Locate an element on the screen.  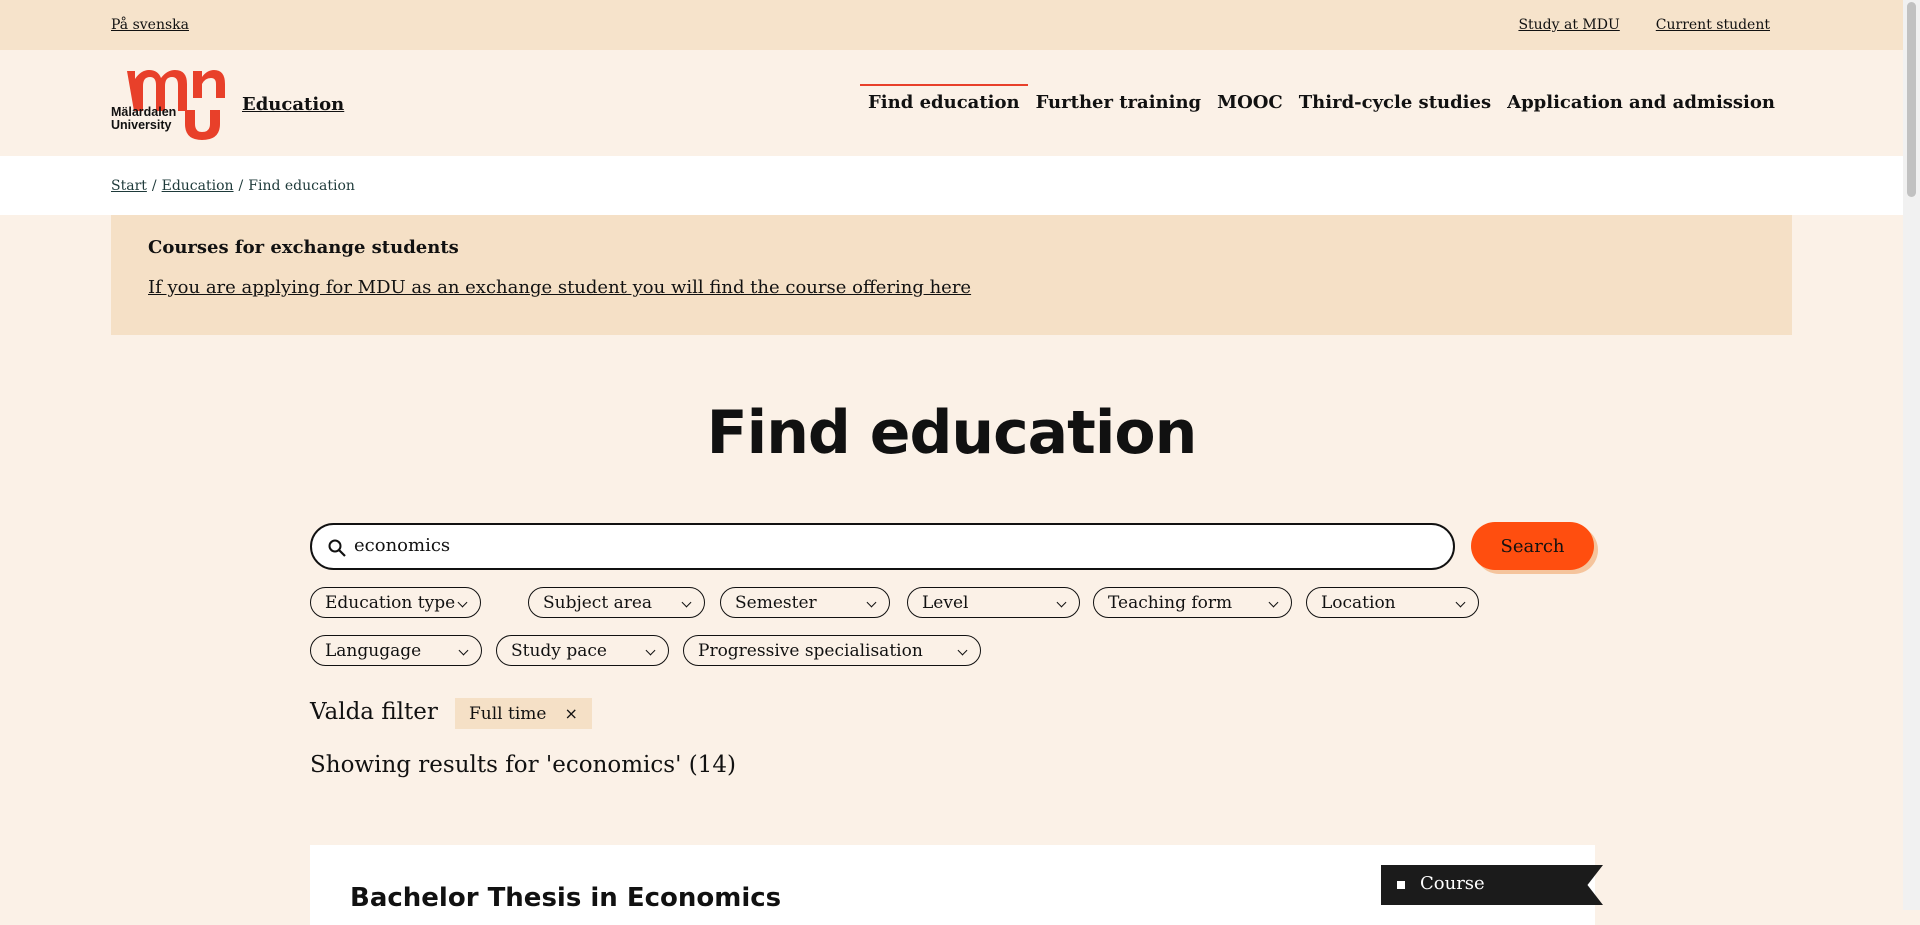
filter-teaching-form: Teaching form is located at coordinates (1192, 602).